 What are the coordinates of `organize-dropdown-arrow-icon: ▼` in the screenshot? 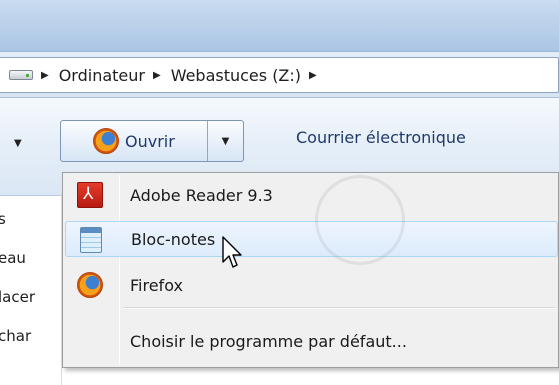 It's located at (18, 143).